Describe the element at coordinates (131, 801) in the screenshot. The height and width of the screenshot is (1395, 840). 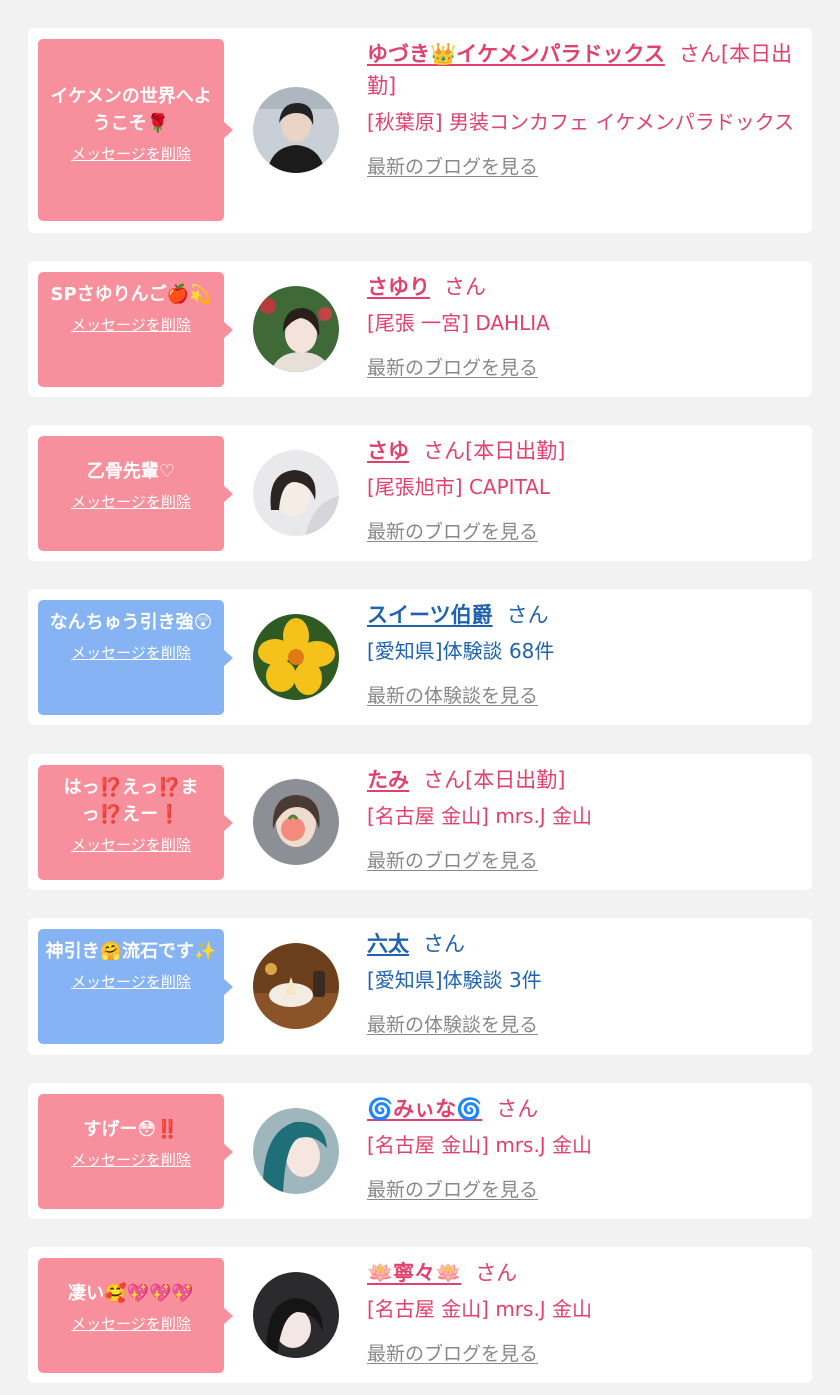
I see `bubble-message-text: はっ⁉️えっ⁉️まっ⁉️えー❗️` at that location.